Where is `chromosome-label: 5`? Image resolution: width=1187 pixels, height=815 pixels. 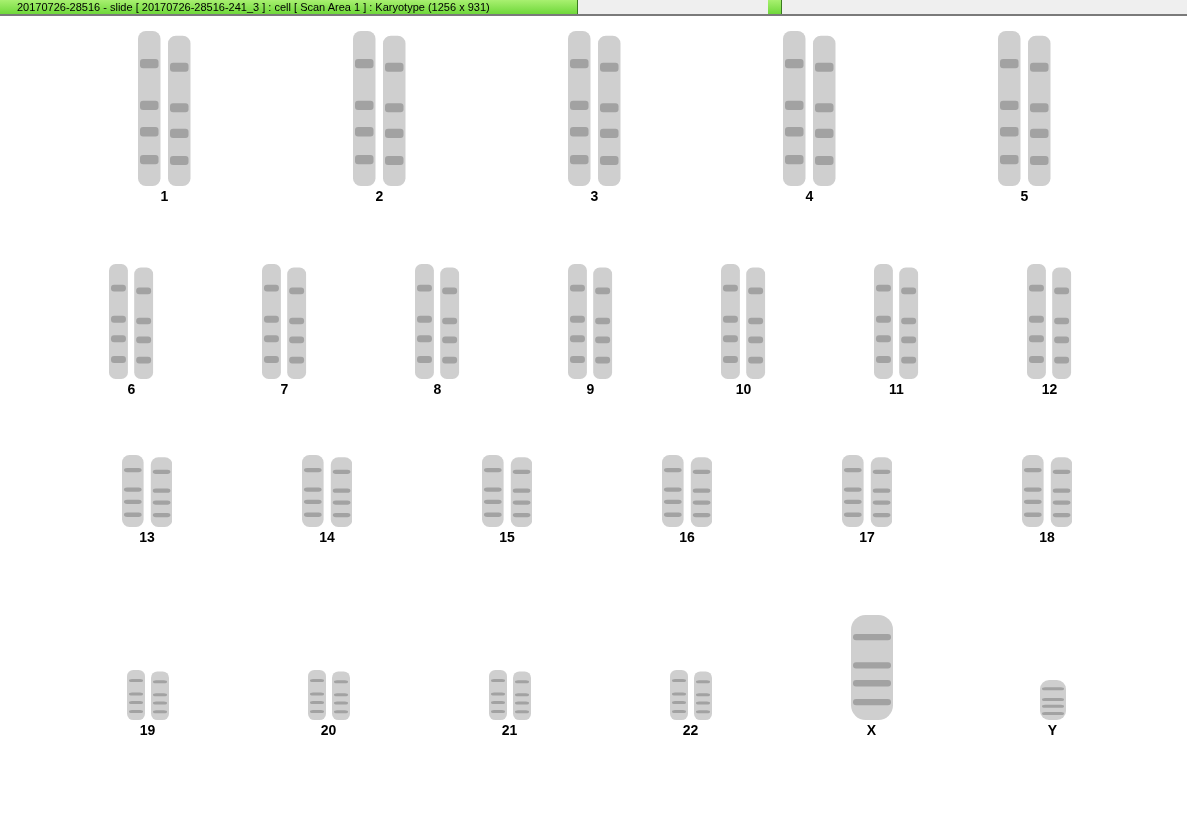
chromosome-label: 5 is located at coordinates (1024, 196).